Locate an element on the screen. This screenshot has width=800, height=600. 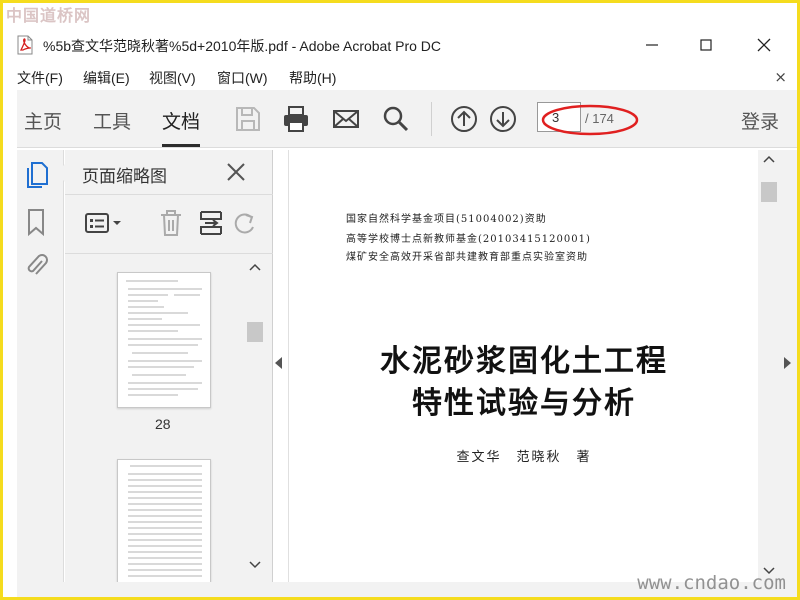
toolbar: 主页 工具 文档 3 / 174 登录 is located at coordinates (407, 119).